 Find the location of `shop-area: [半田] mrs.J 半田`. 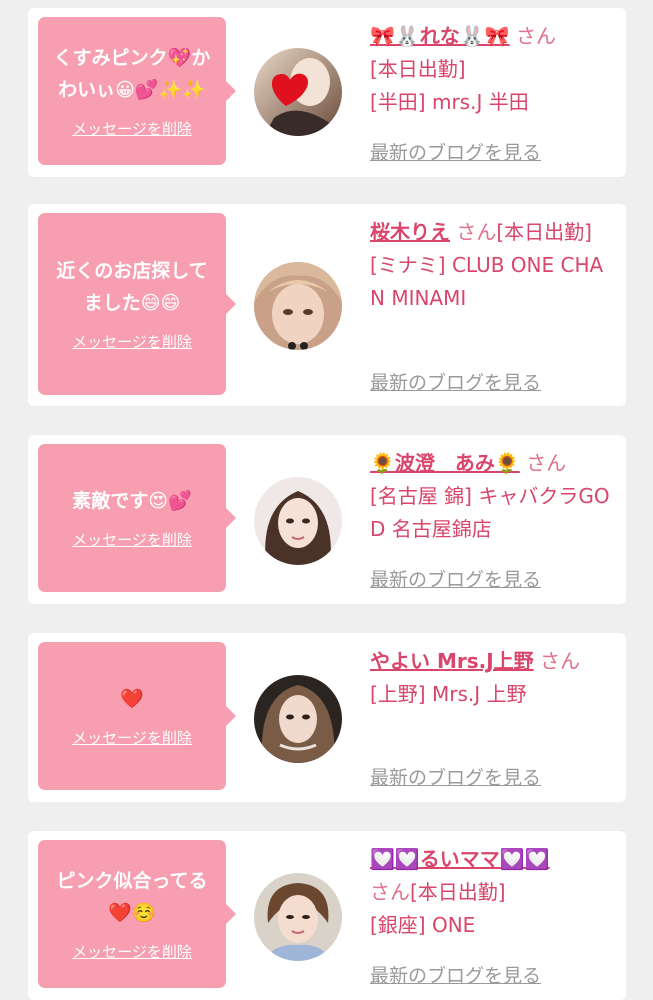

shop-area: [半田] mrs.J 半田 is located at coordinates (449, 102).